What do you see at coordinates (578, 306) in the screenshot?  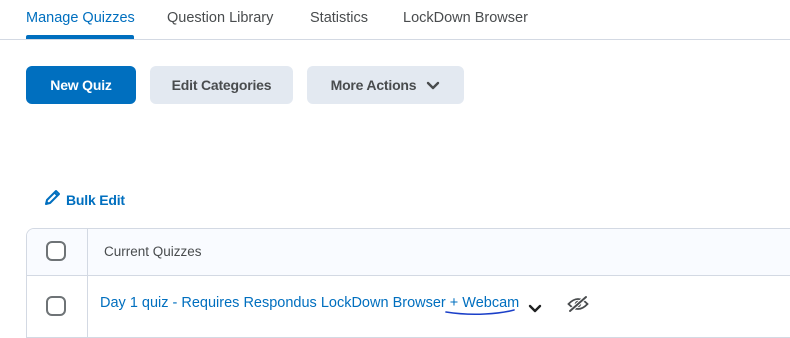 I see `visibility-hidden-icon` at bounding box center [578, 306].